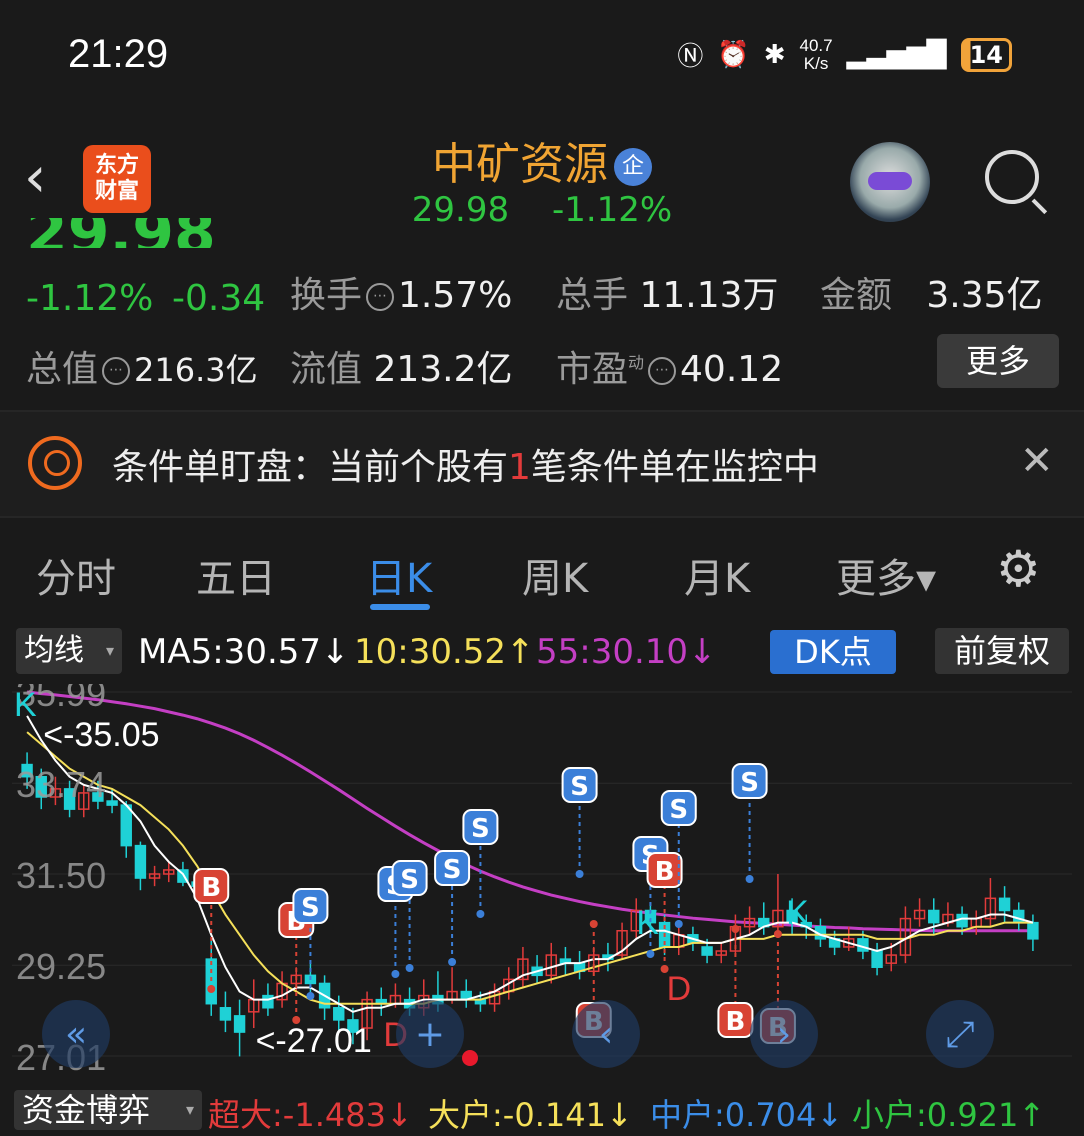 The width and height of the screenshot is (1084, 1136). I want to click on stock-name: 中矿资源, so click(520, 164).